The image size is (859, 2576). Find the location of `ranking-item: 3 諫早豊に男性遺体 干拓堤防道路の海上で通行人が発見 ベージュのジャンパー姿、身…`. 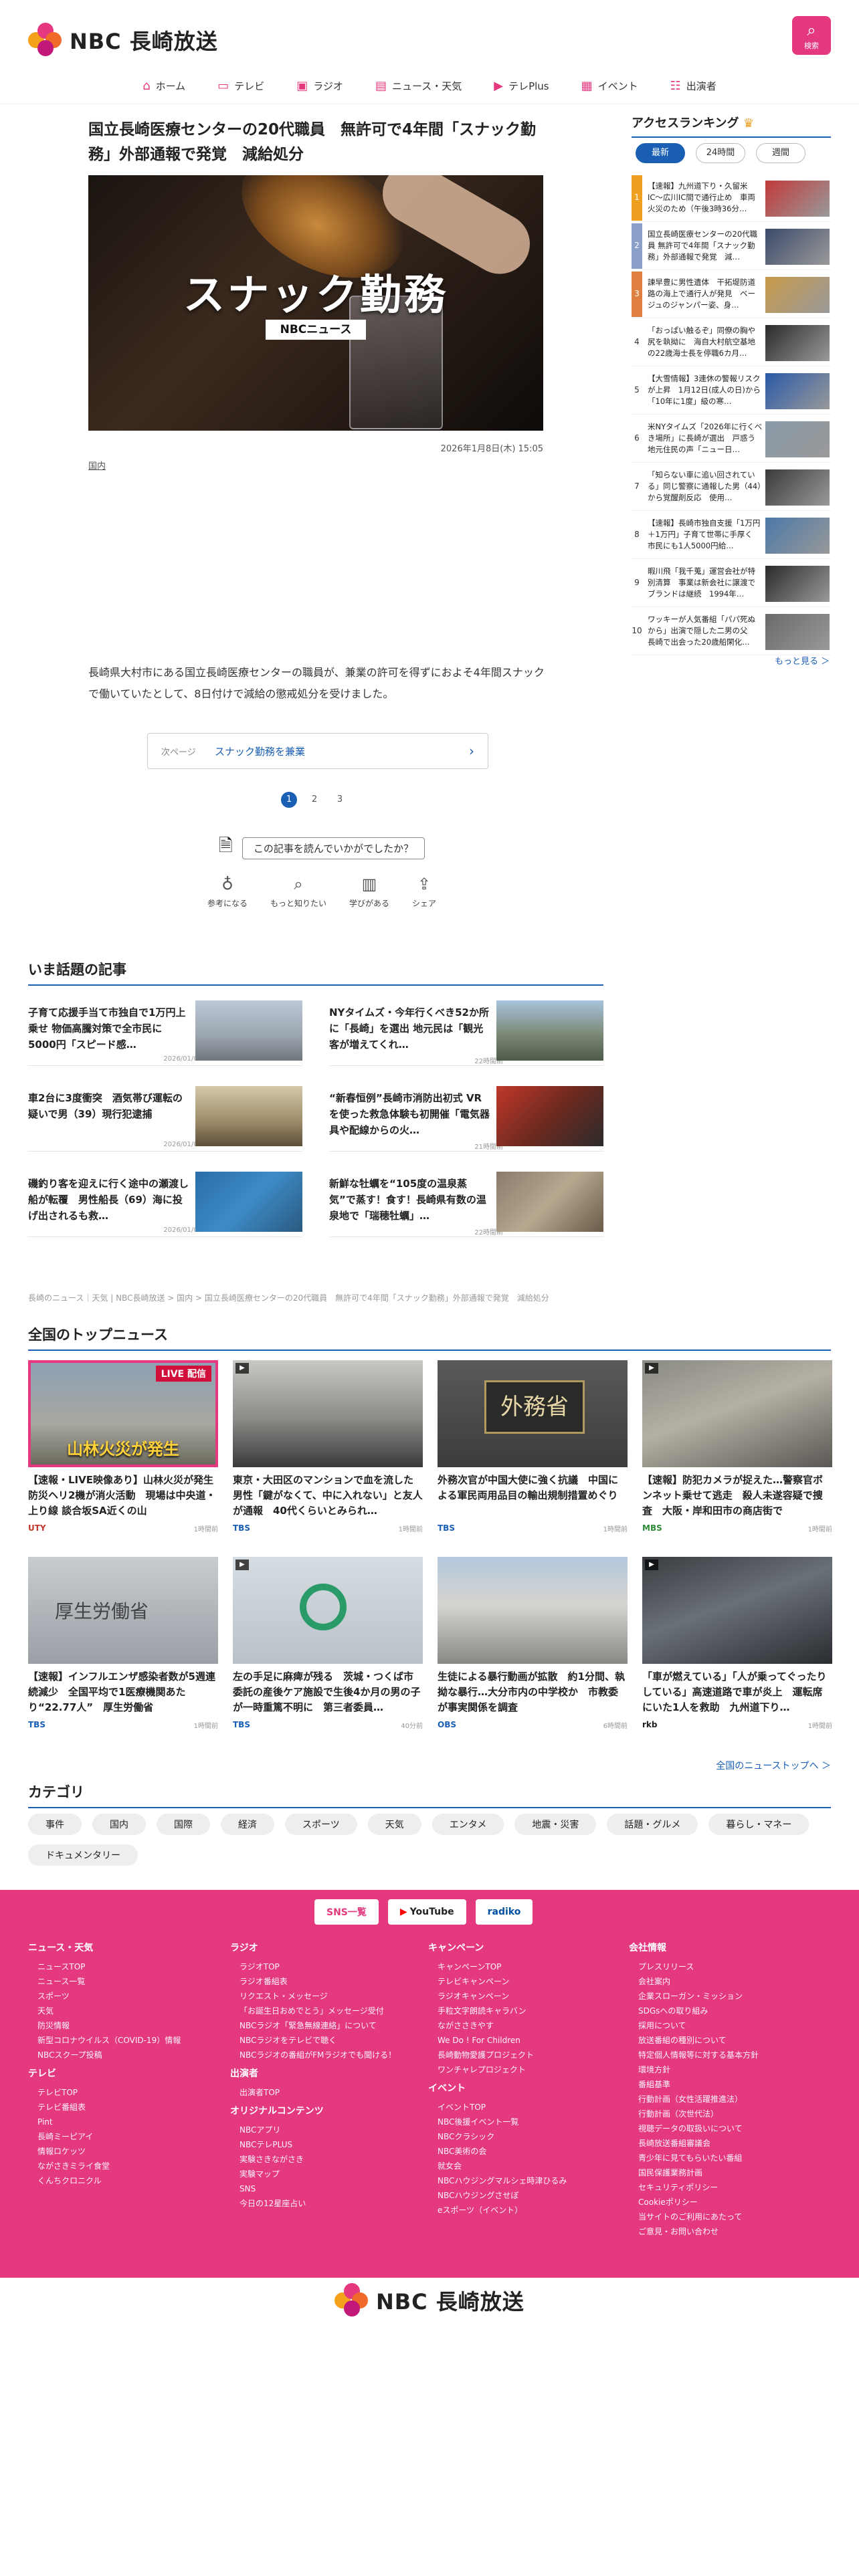

ranking-item: 3 諫早豊に男性遺体 干拓堤防道路の海上で通行人が発見 ベージュのジャンパー姿、身… is located at coordinates (731, 295).